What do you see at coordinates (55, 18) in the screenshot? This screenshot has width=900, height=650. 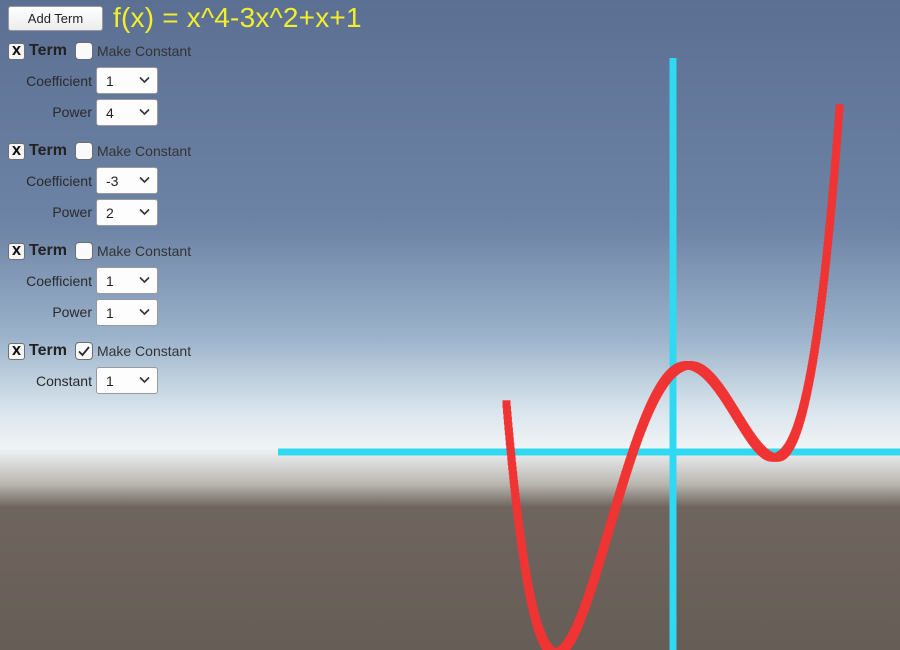 I see `add-term-button: Add Term` at bounding box center [55, 18].